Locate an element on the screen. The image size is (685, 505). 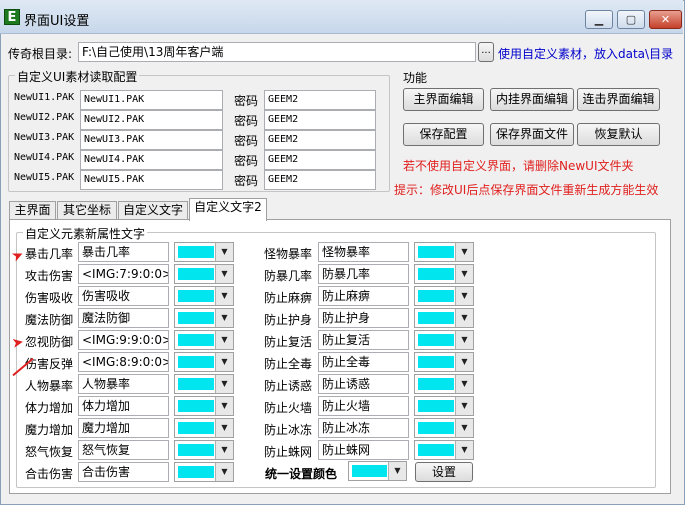
tab-main-ui: 主界面 is located at coordinates (32, 210).